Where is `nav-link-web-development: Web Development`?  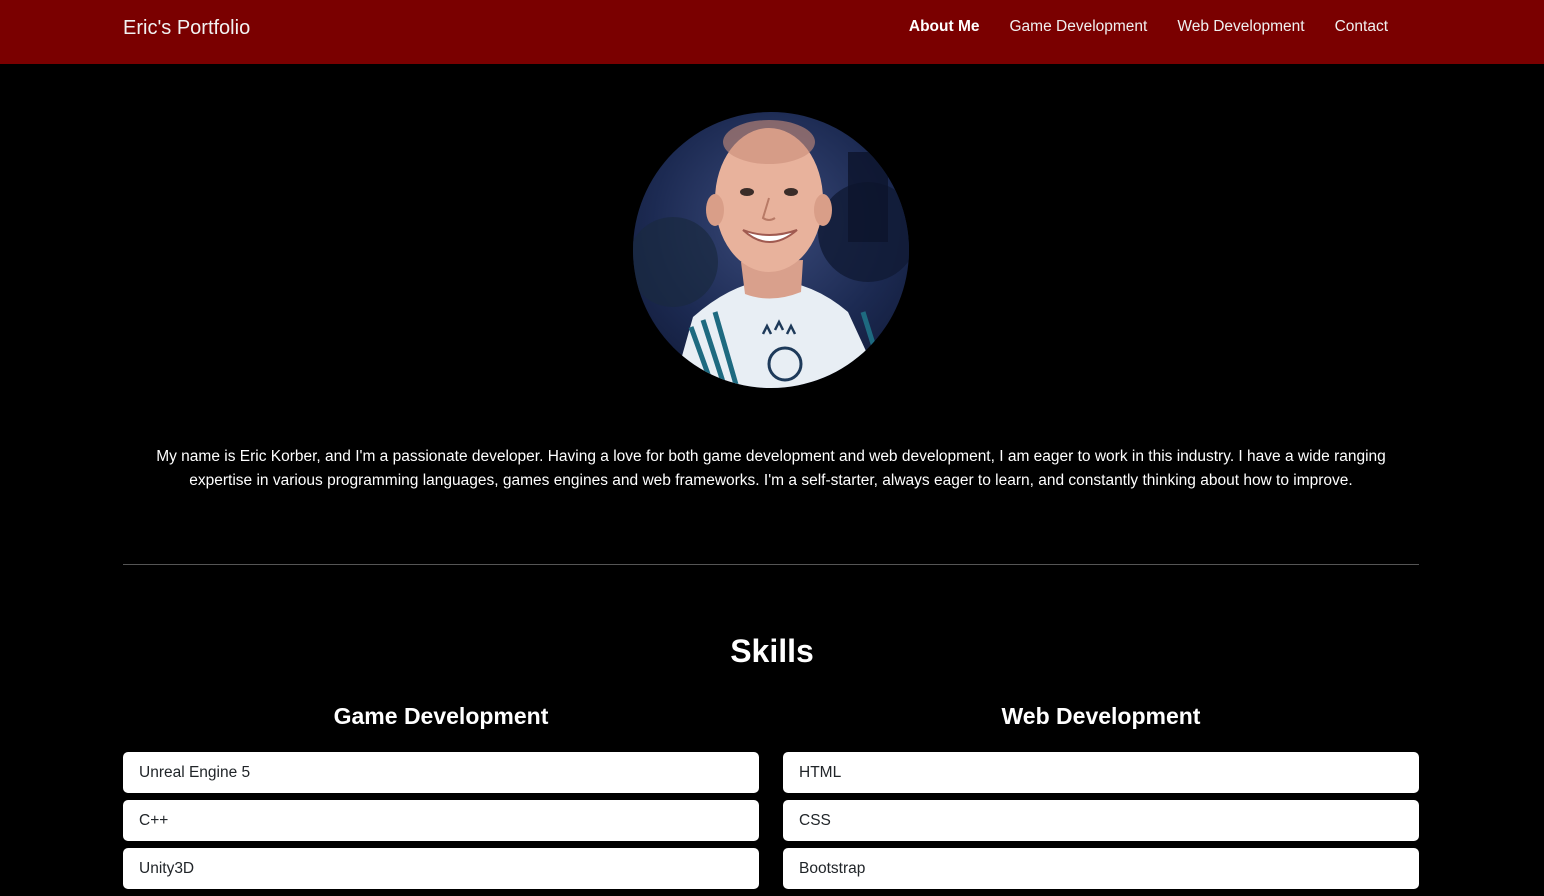
nav-link-web-development: Web Development is located at coordinates (1240, 27).